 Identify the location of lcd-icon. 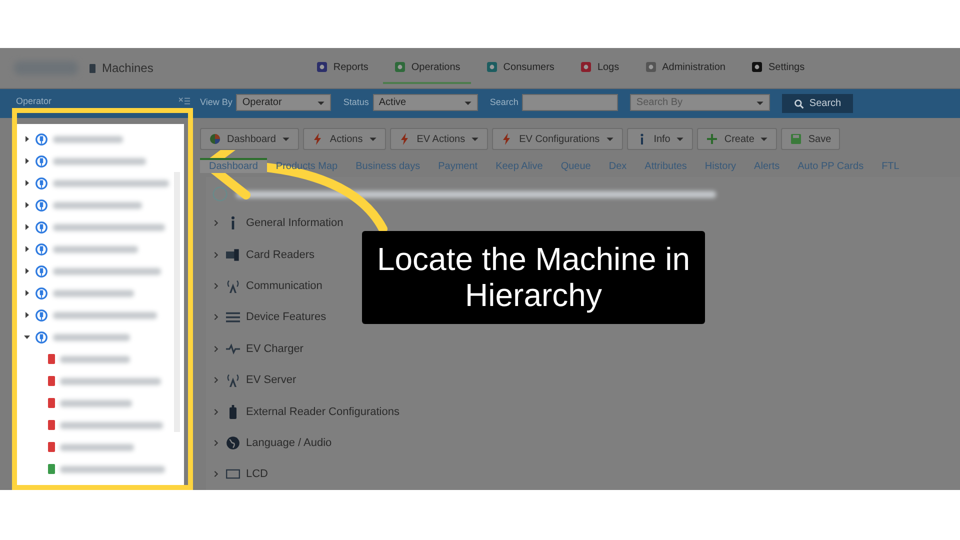
(233, 474).